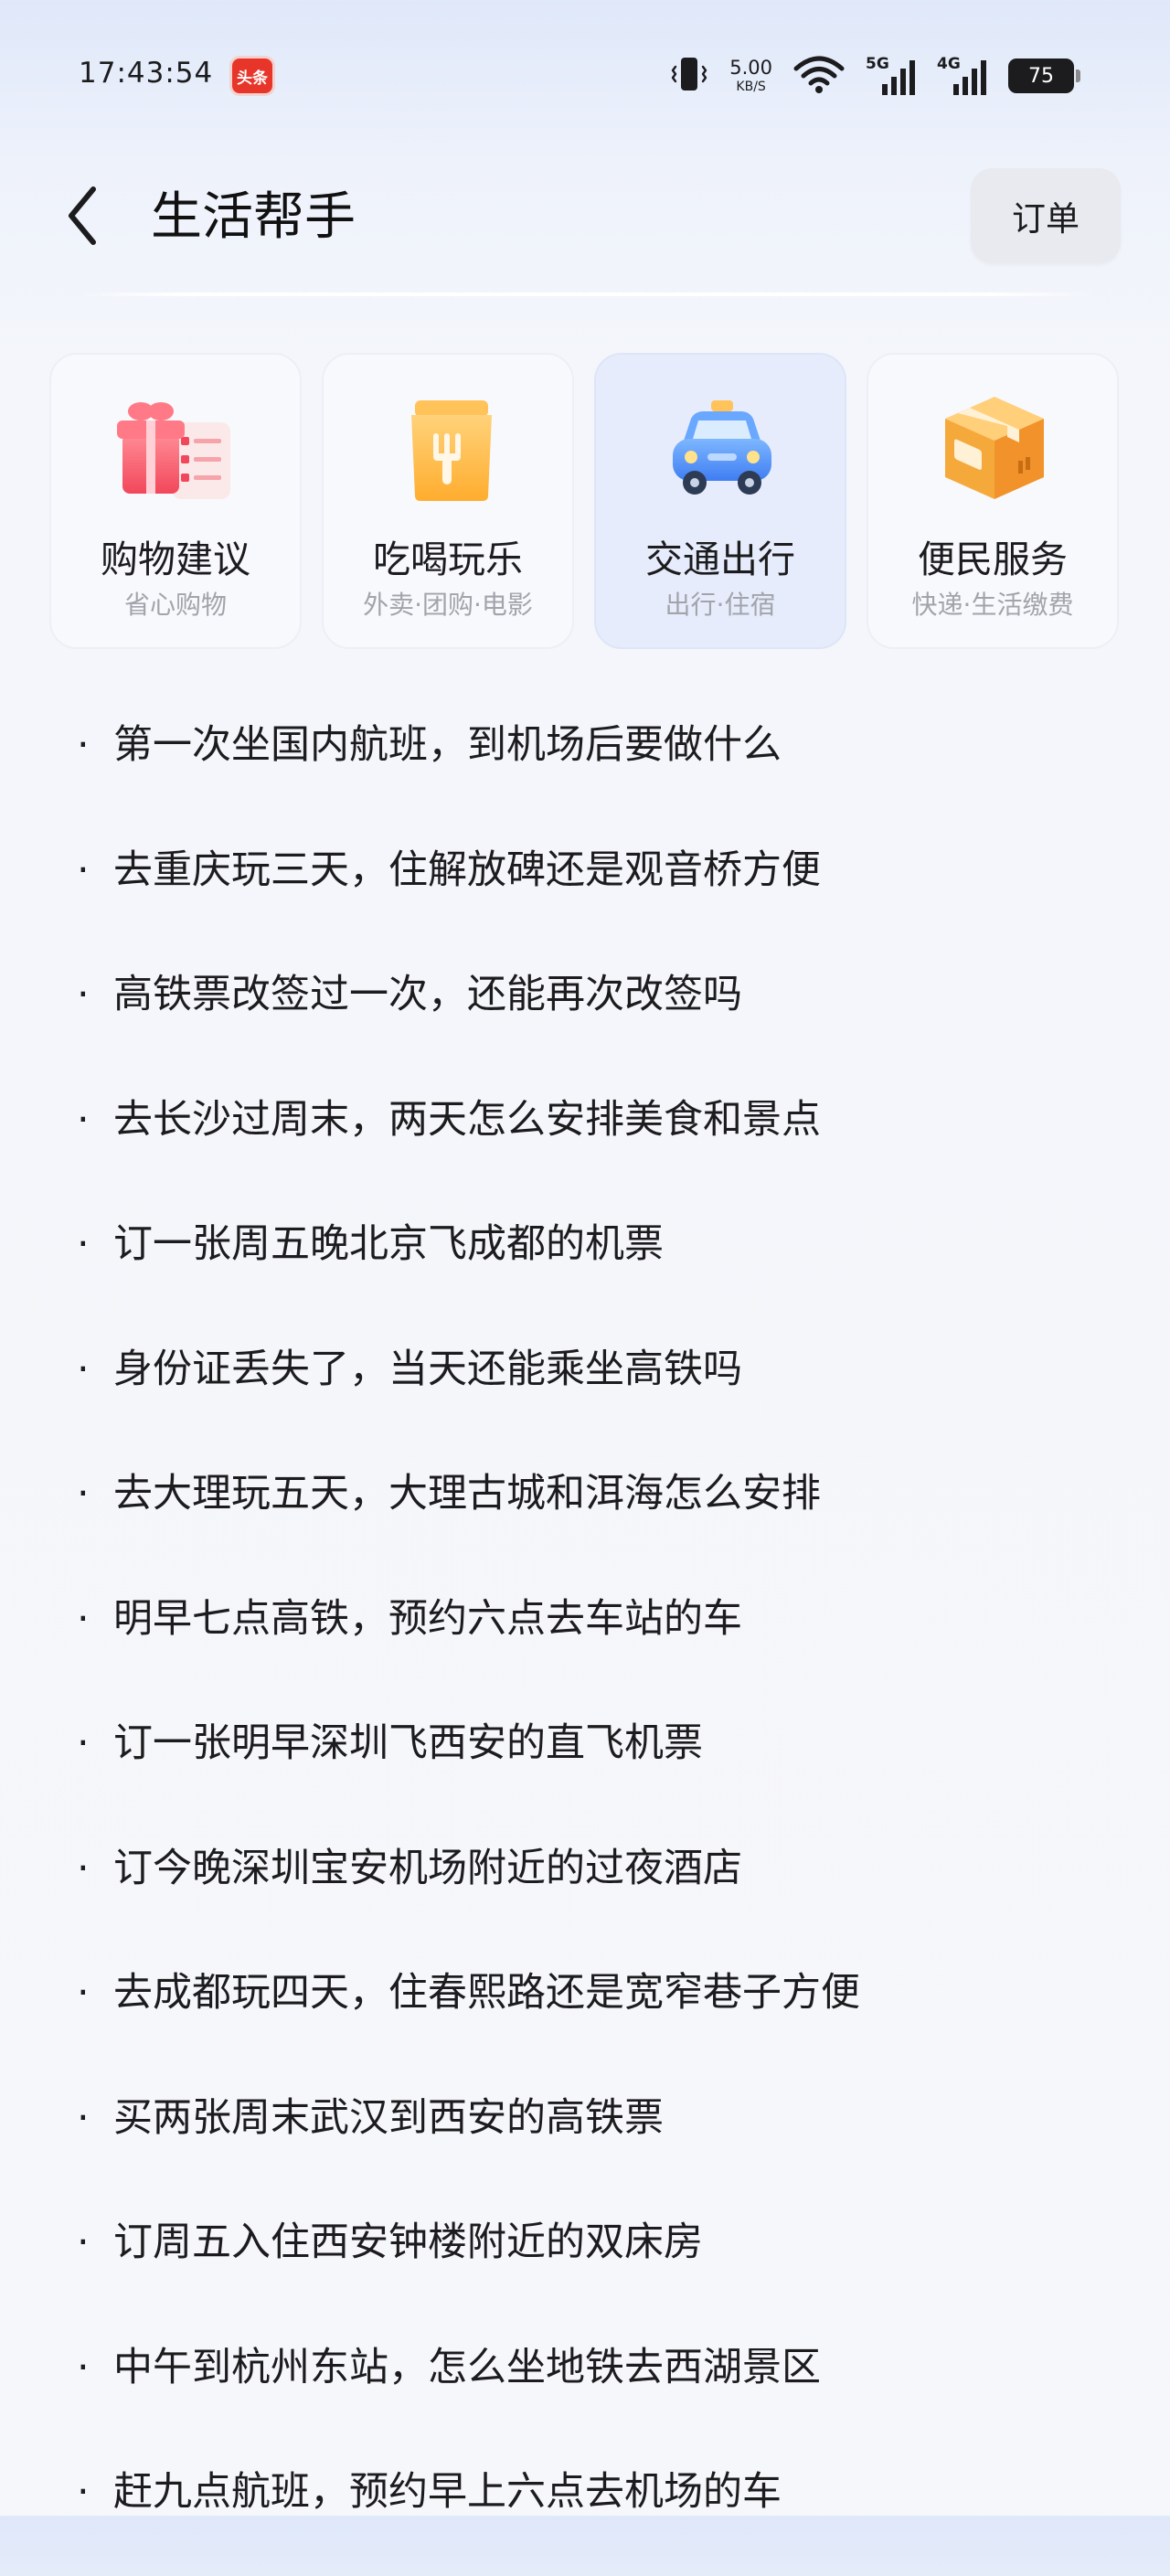 The height and width of the screenshot is (2576, 1170). Describe the element at coordinates (388, 1244) in the screenshot. I see `suggestion-text: 订一张周五晚北京飞成都的机票` at that location.